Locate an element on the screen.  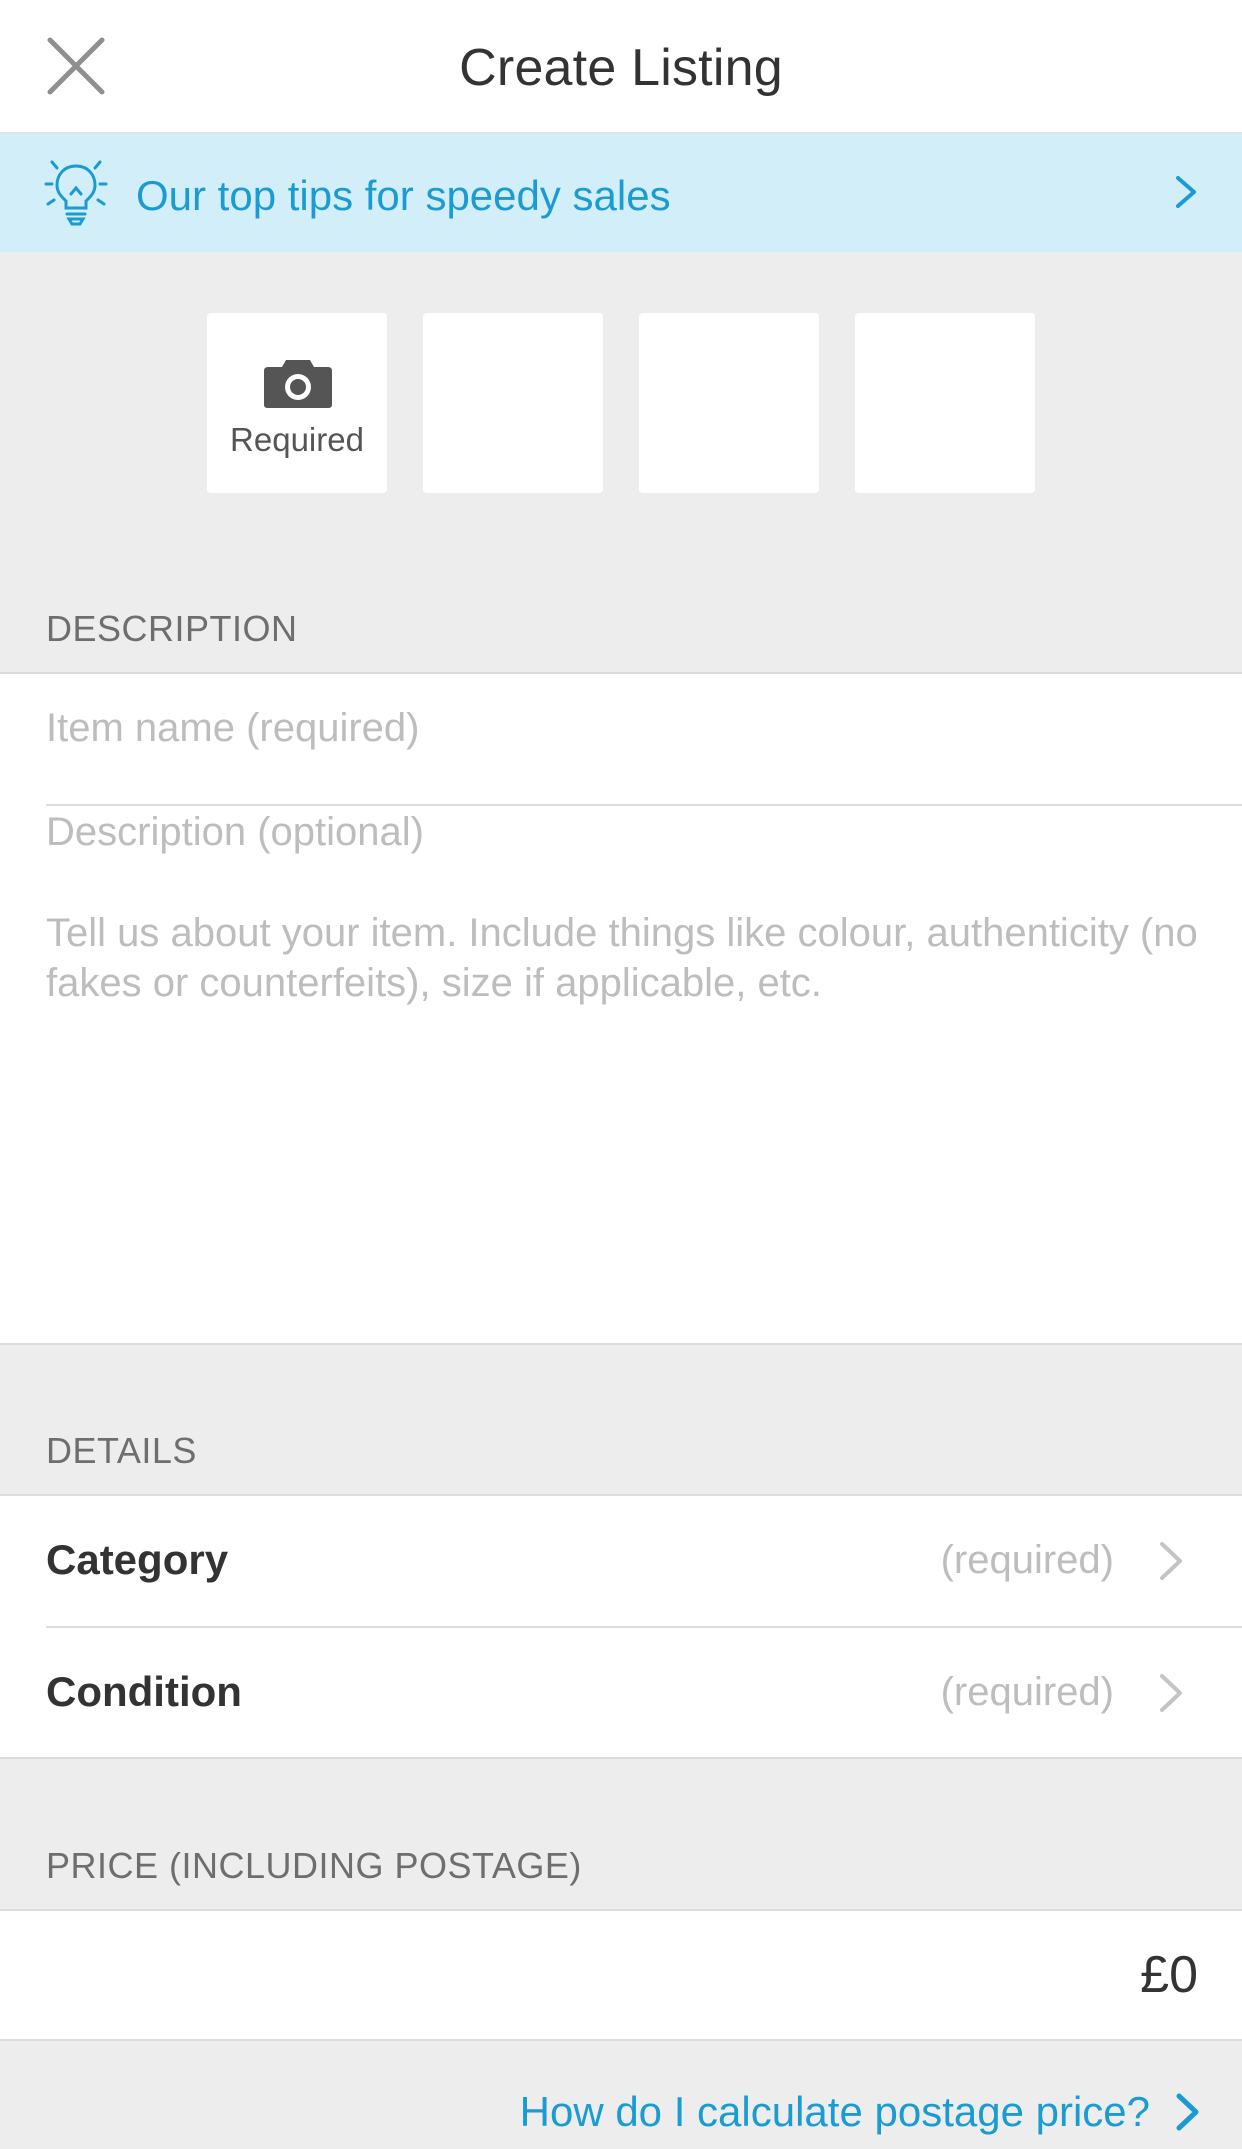
condition-value: (required) is located at coordinates (1027, 1692).